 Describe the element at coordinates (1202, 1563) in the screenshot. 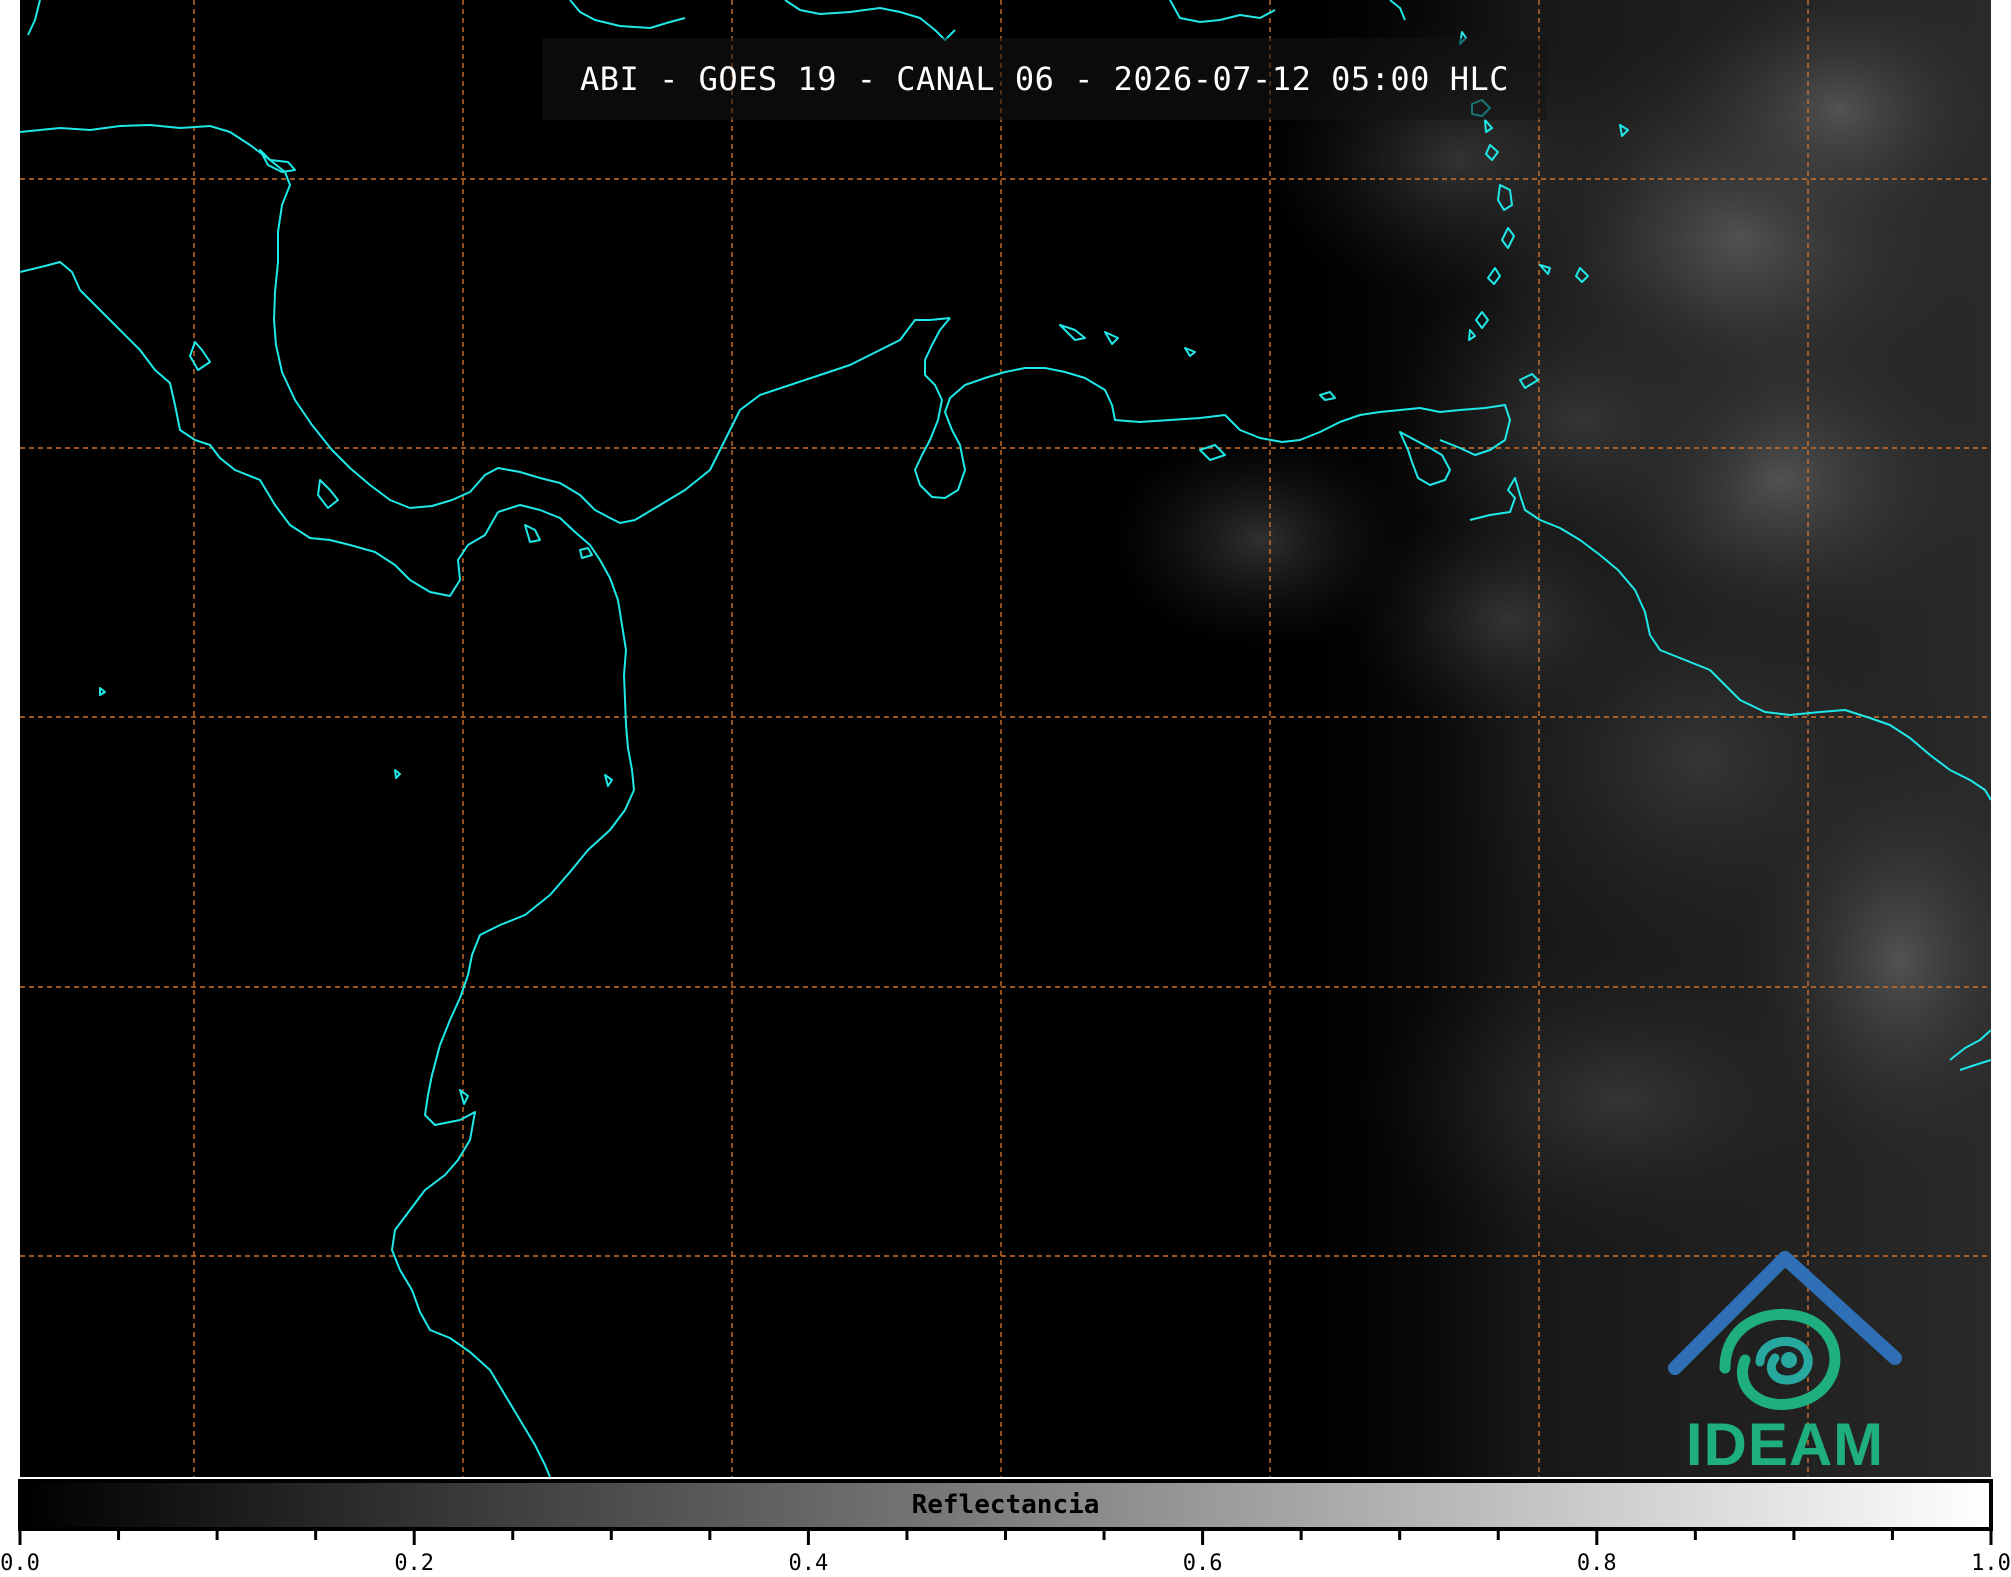

I see `colorbar-tick-label: 0.6` at that location.